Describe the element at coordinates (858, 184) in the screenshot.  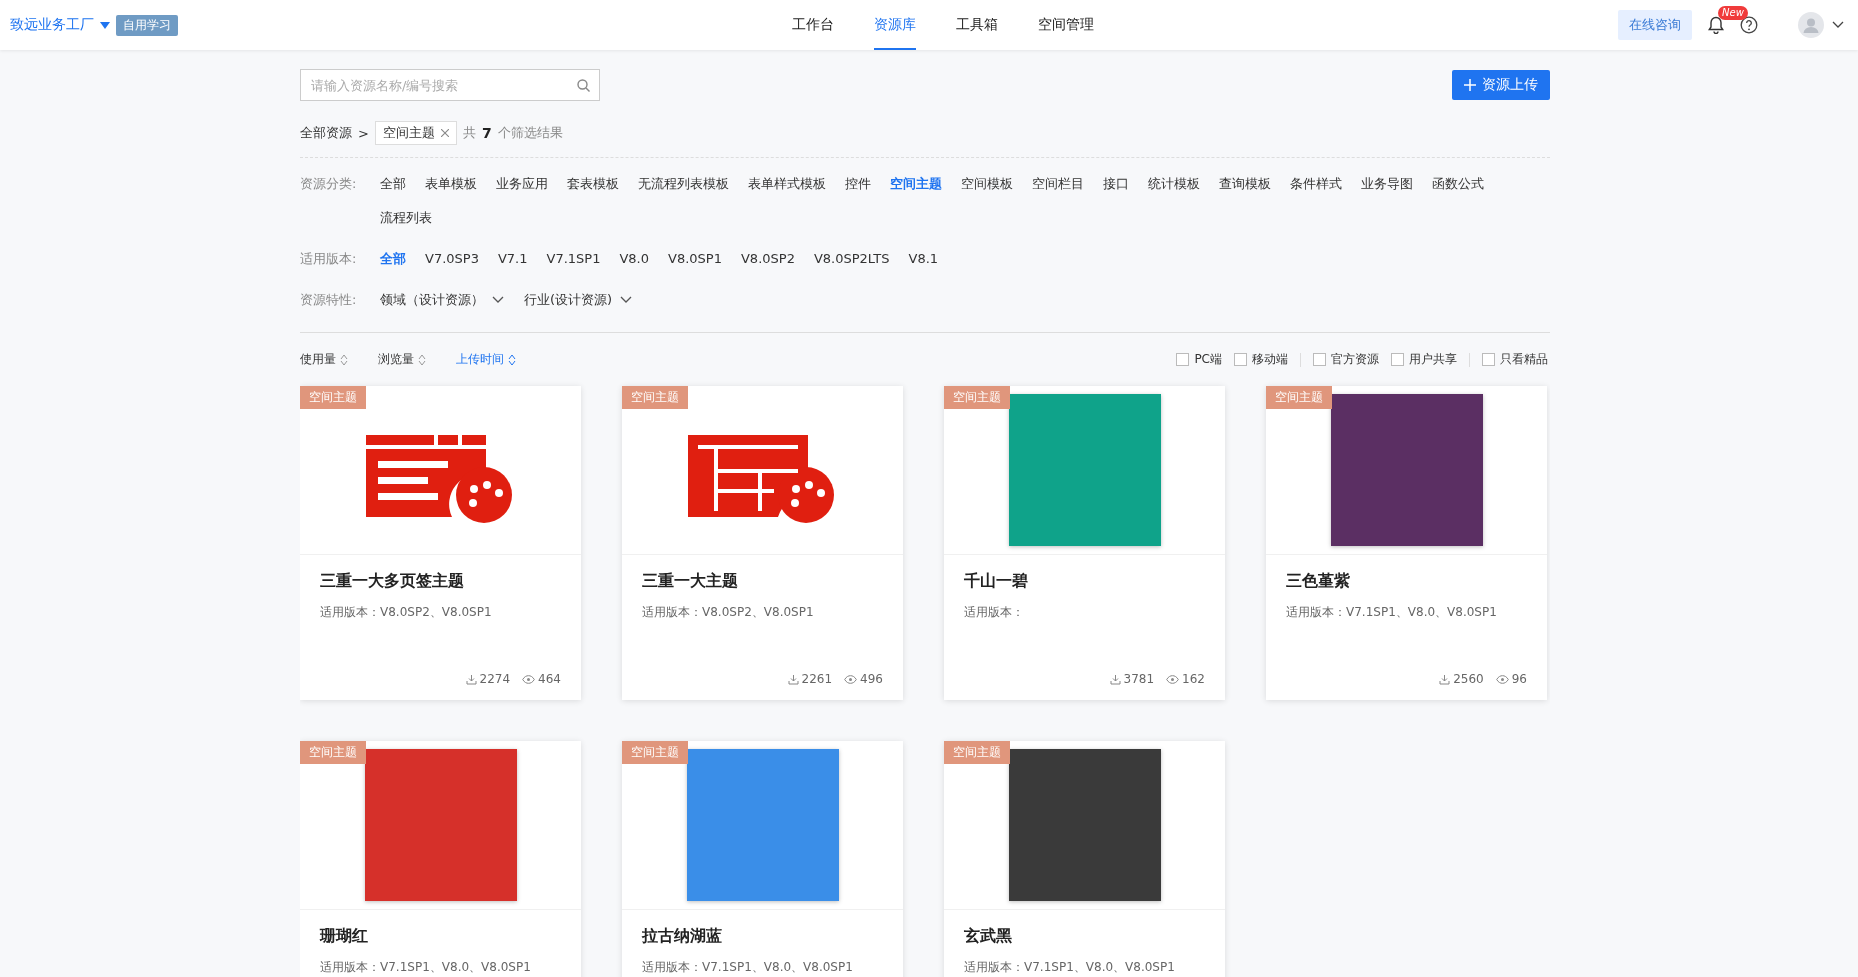
I see `filter-option: 控件` at that location.